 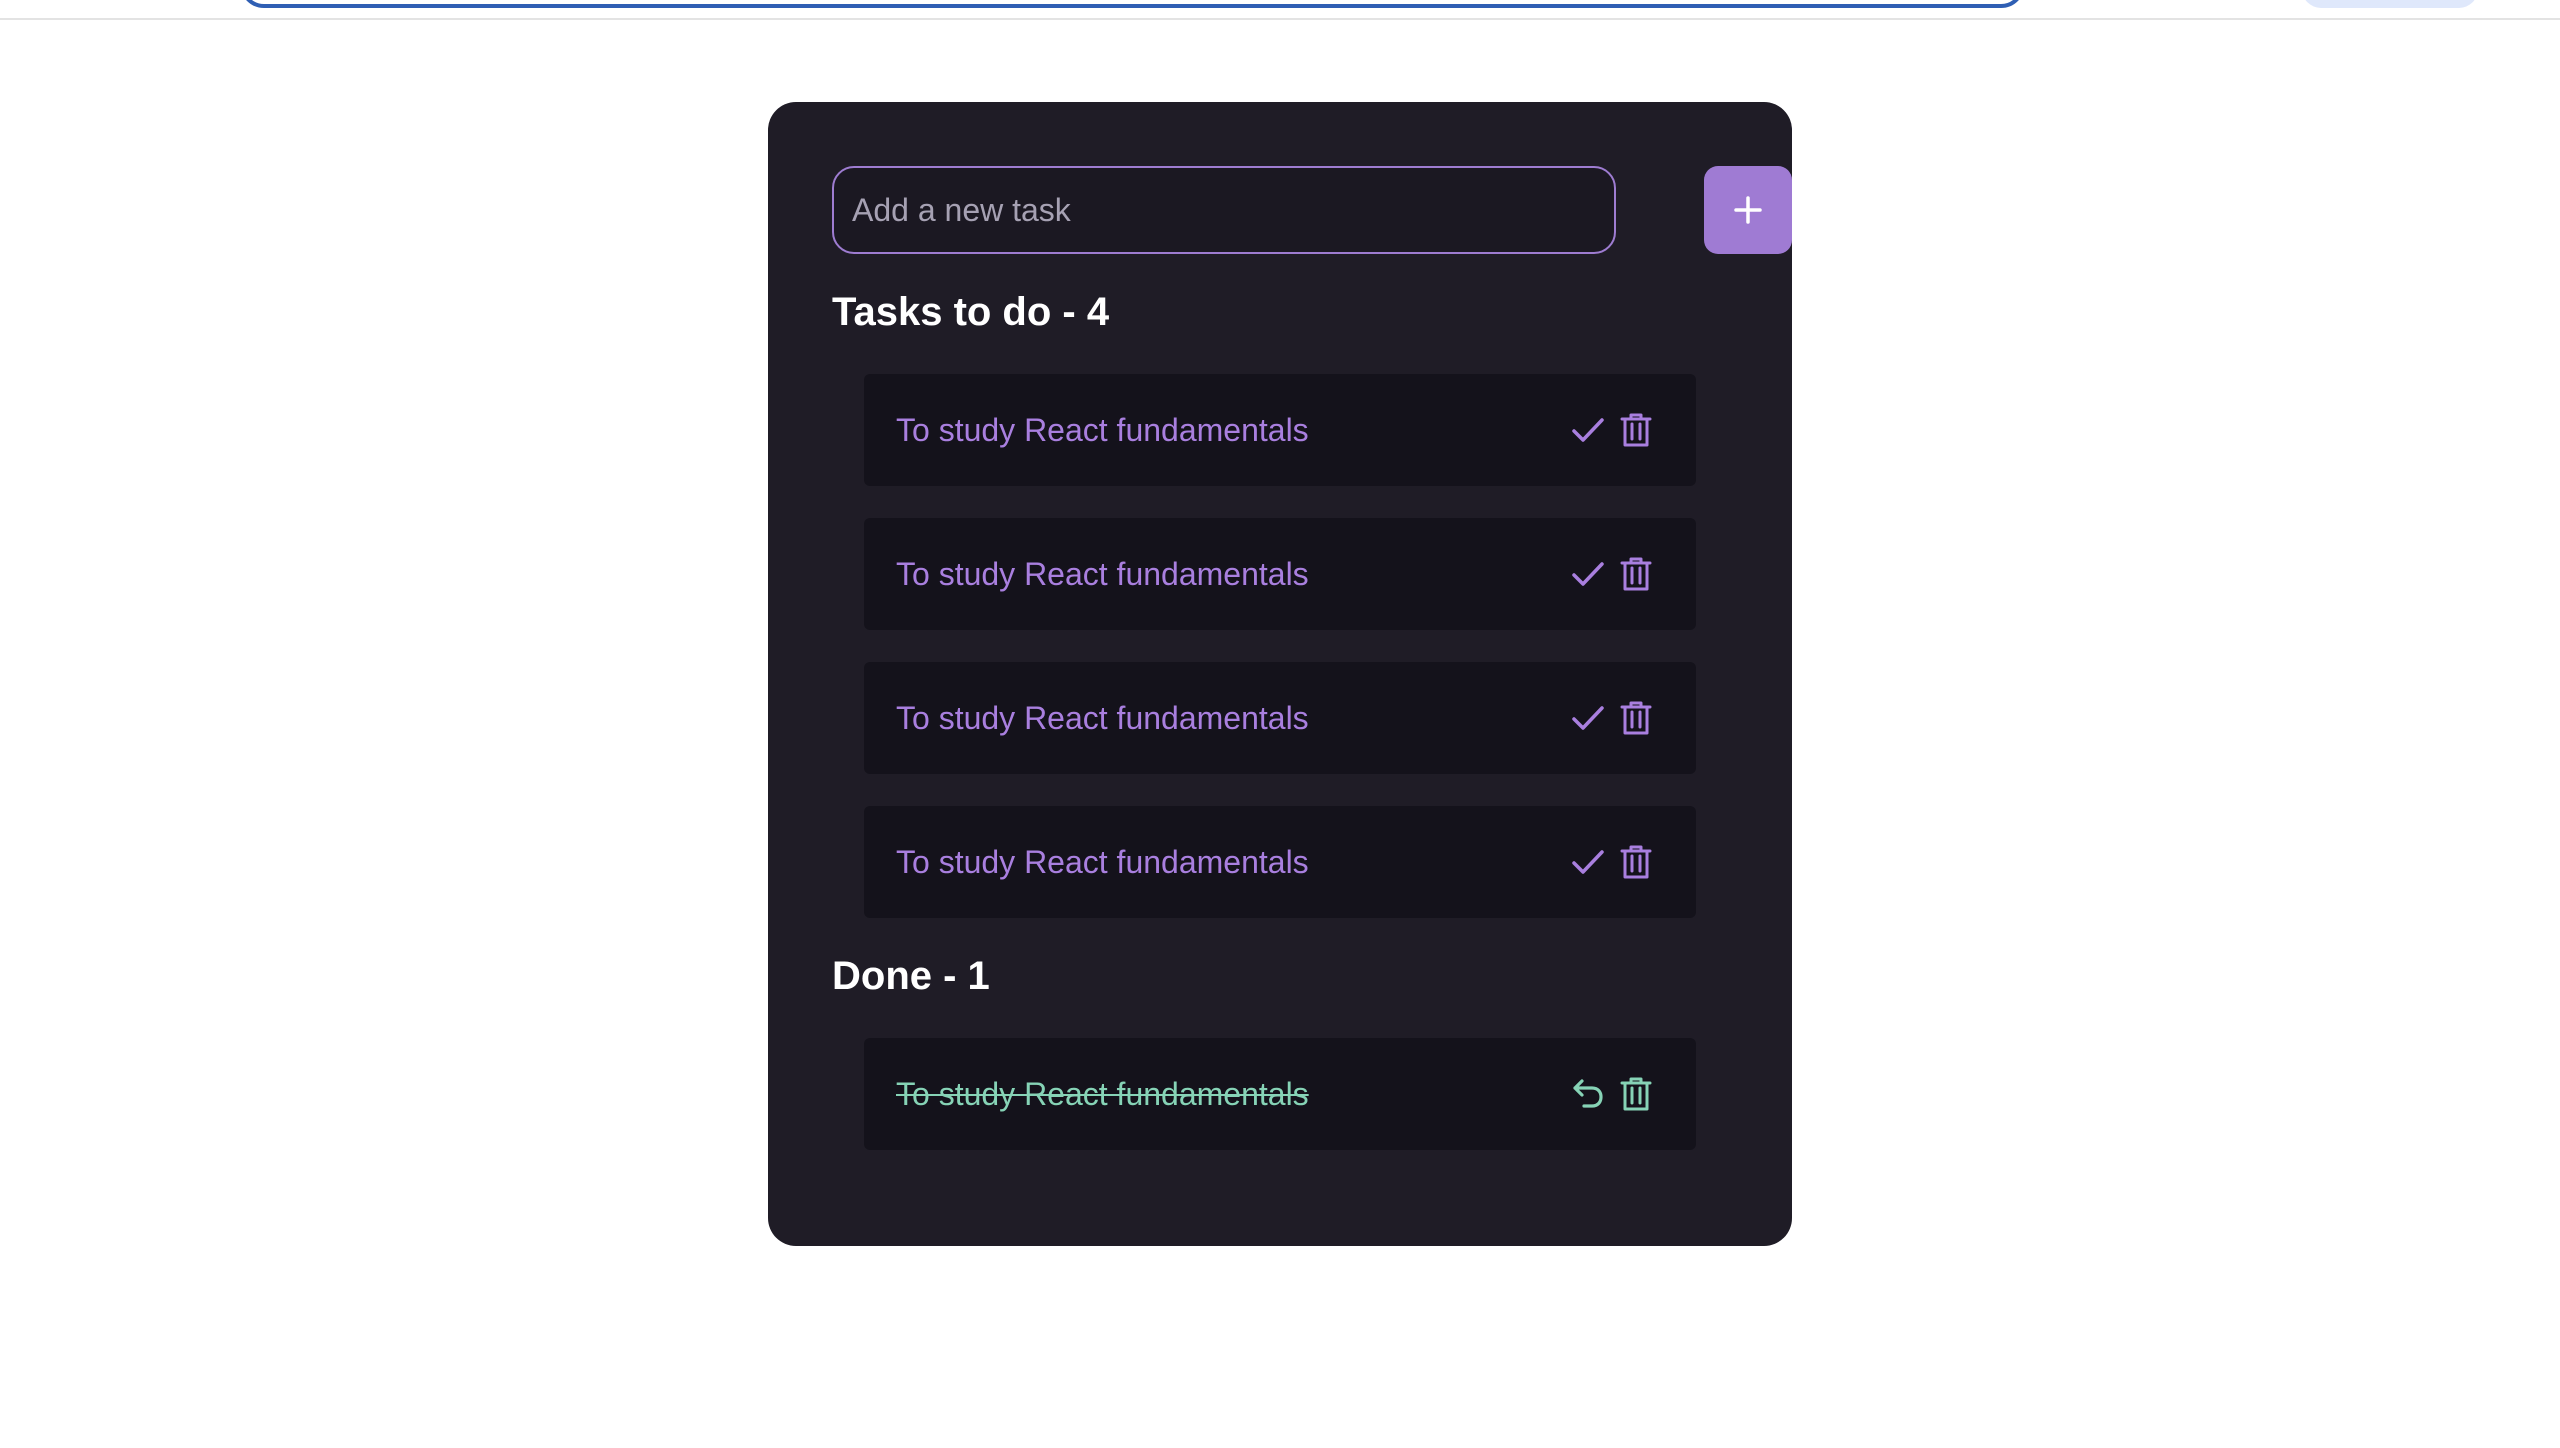 I want to click on undo-task-button, so click(x=1588, y=1094).